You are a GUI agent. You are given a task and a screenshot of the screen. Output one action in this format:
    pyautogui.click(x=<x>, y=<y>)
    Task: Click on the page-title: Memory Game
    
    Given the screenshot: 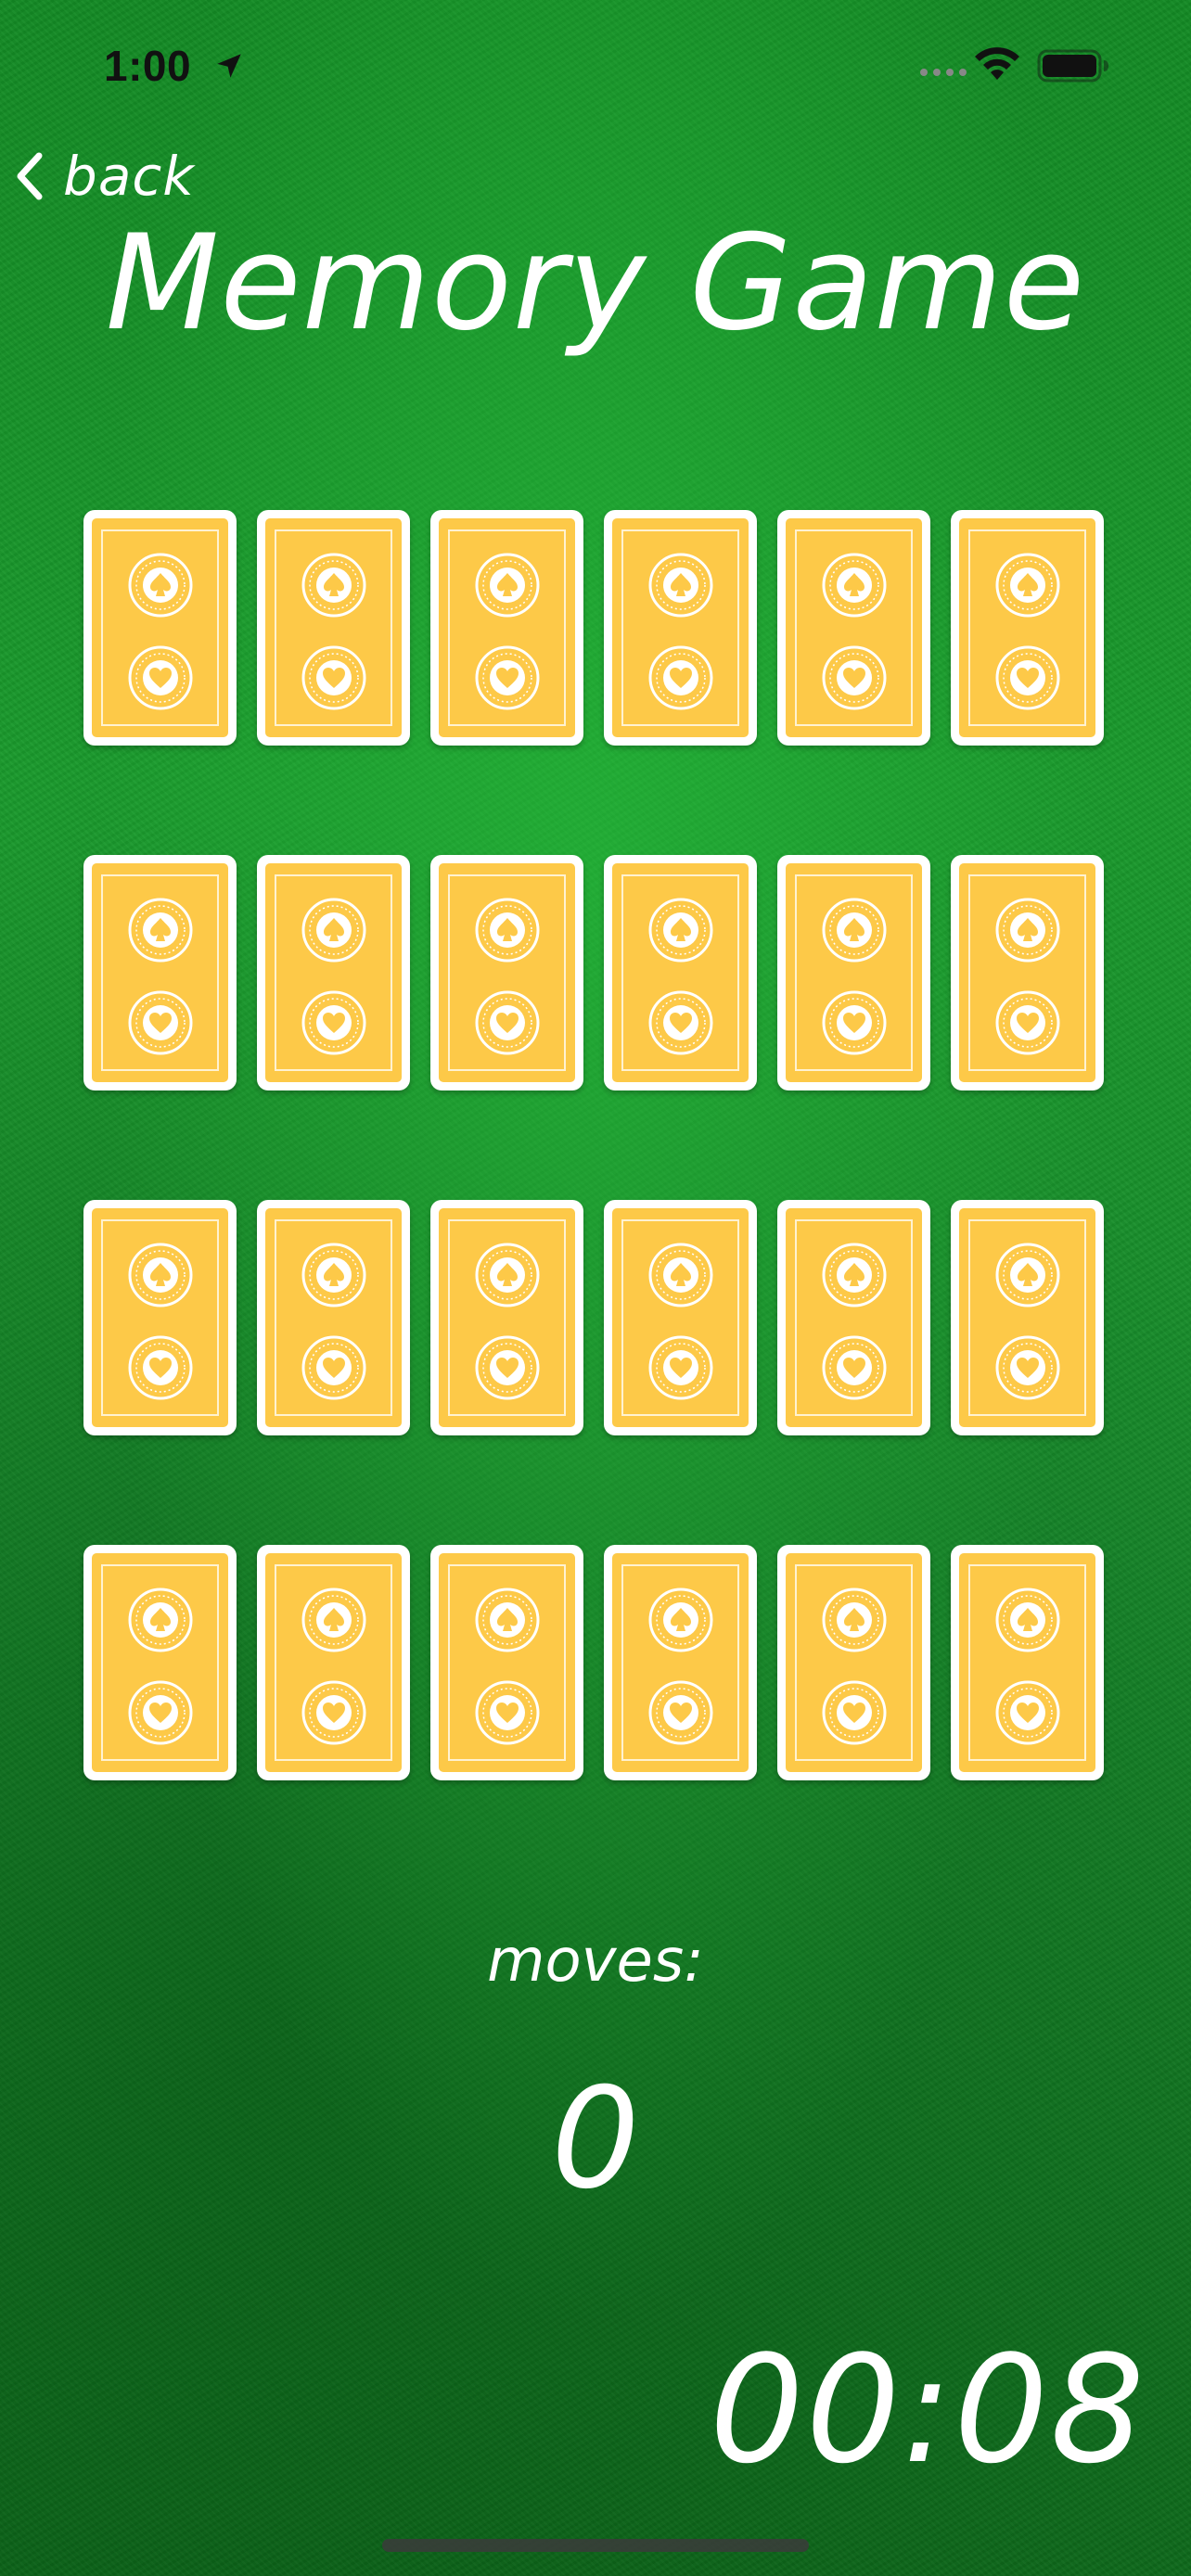 What is the action you would take?
    pyautogui.click(x=595, y=283)
    